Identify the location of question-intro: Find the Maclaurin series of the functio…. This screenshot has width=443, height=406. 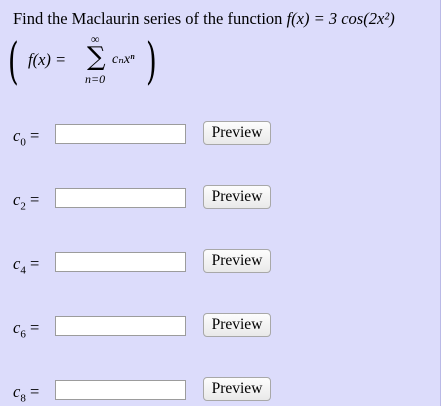
(150, 18).